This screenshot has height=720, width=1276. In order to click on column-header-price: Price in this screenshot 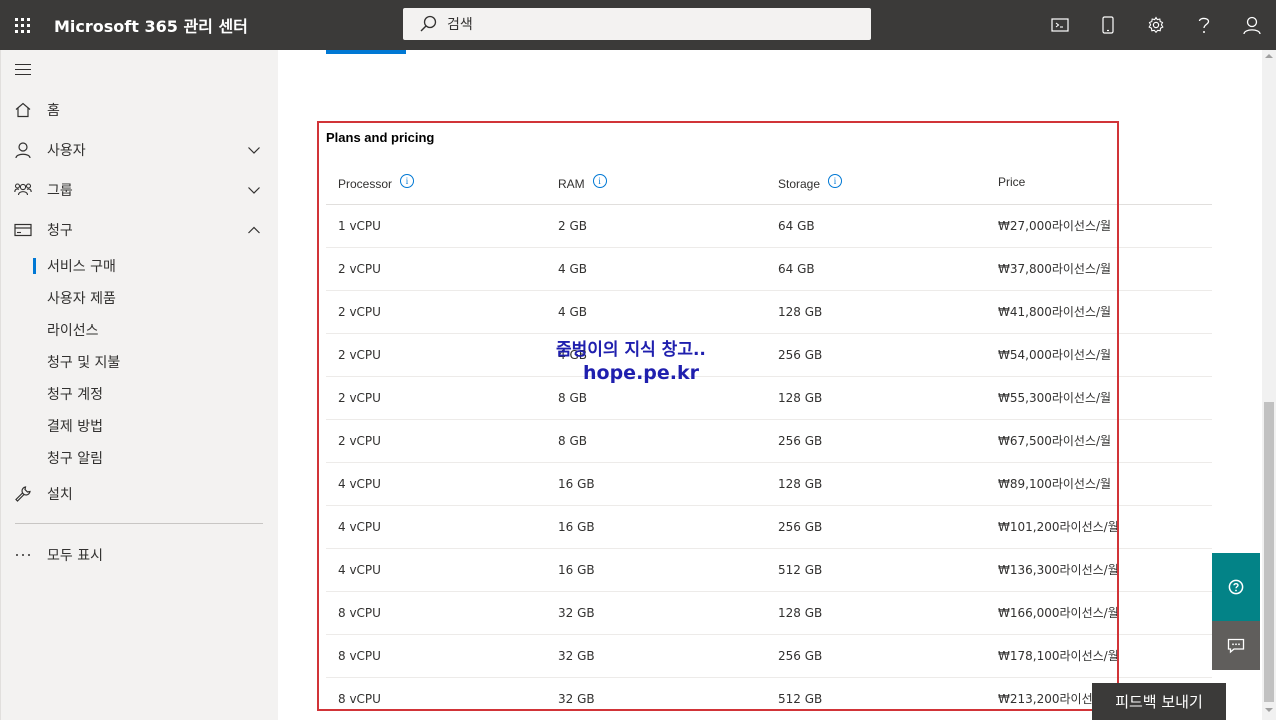, I will do `click(1099, 183)`.